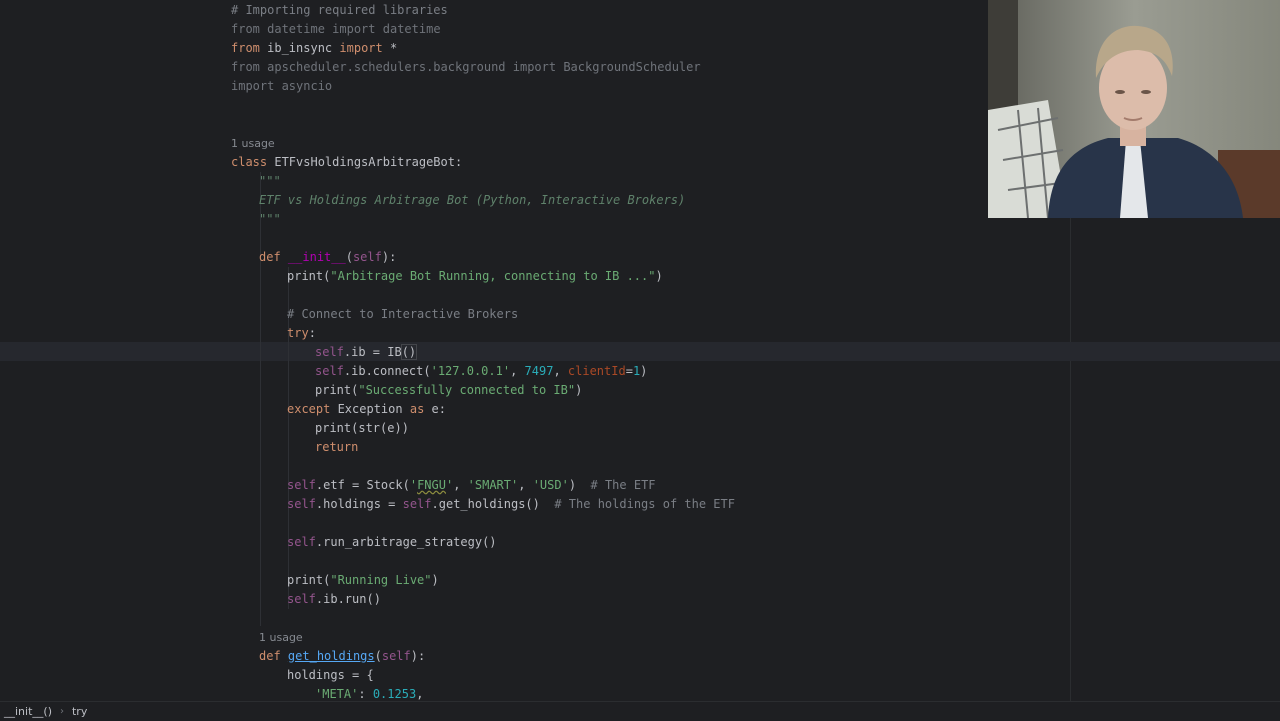  I want to click on unused-import: import asyncio, so click(282, 86).